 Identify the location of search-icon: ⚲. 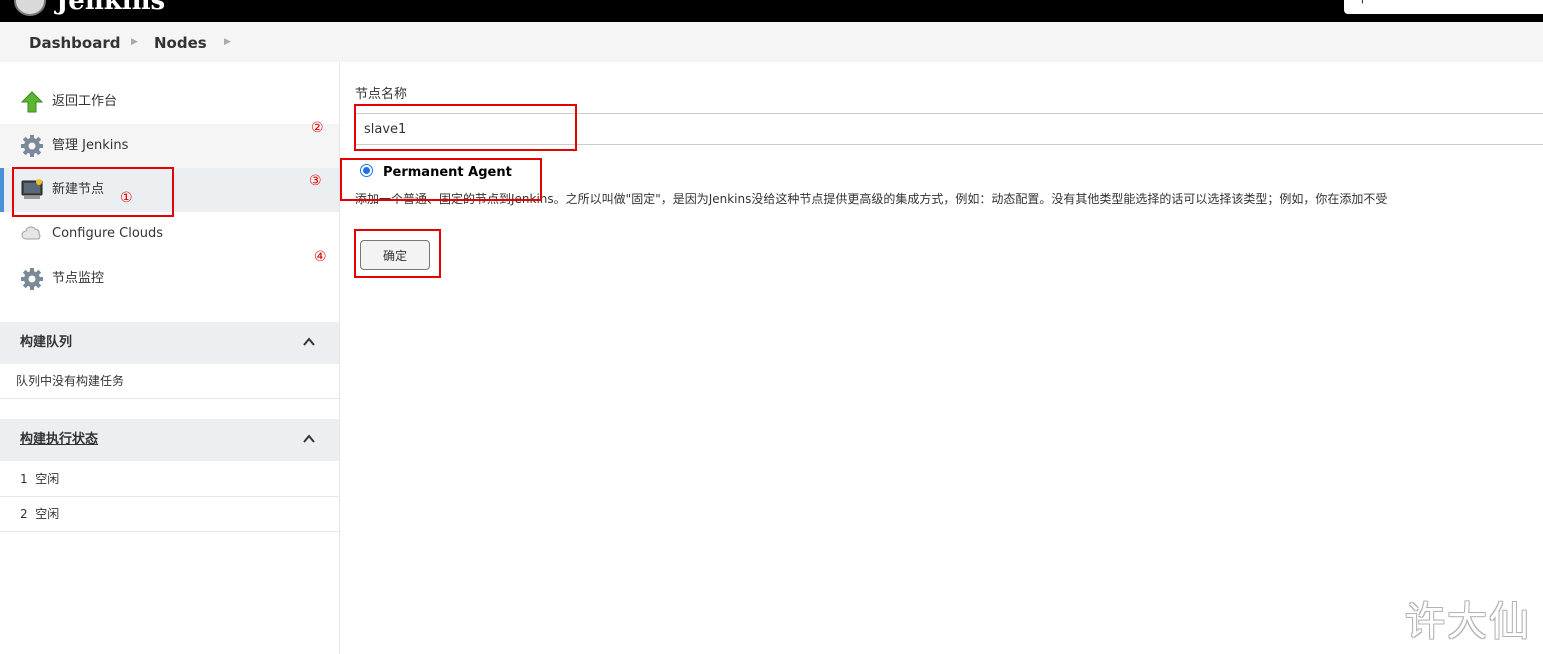
(1362, 2).